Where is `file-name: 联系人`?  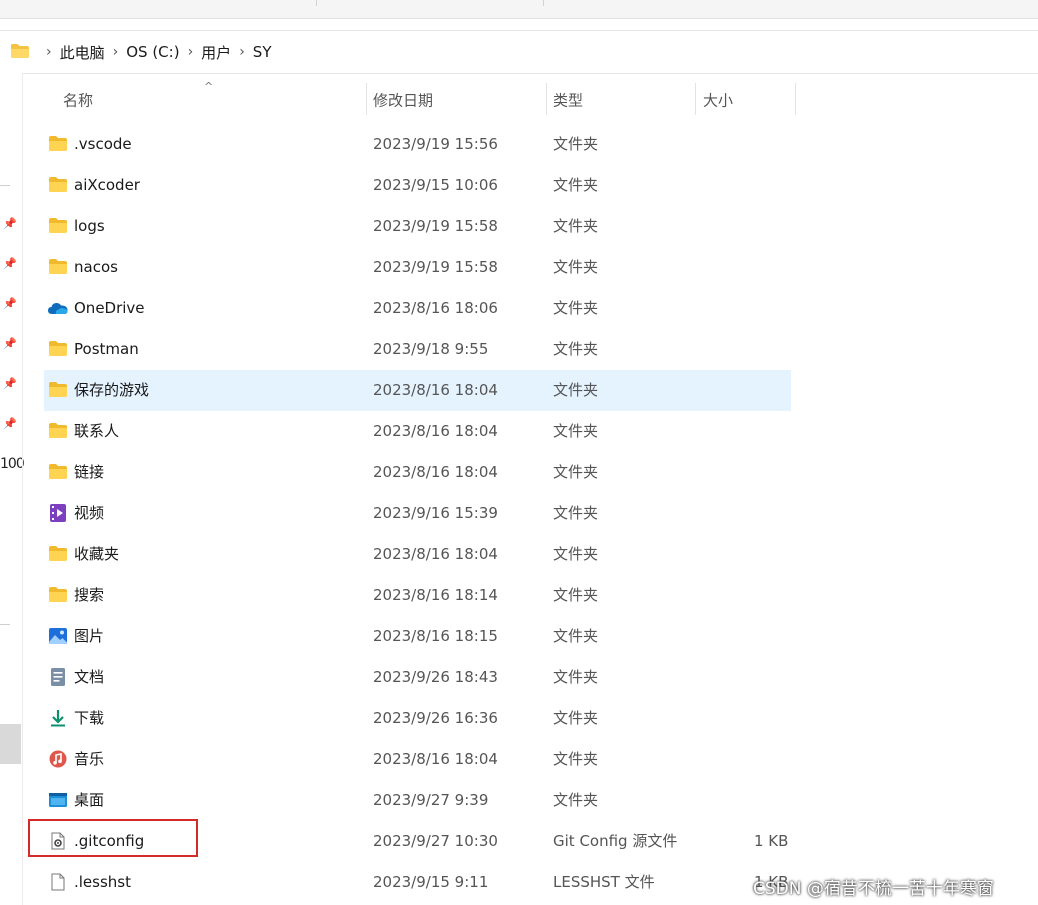 file-name: 联系人 is located at coordinates (97, 431).